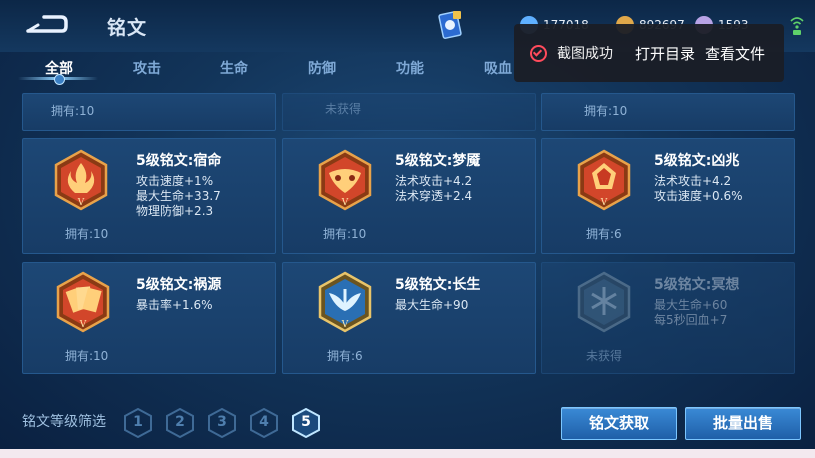  Describe the element at coordinates (175, 211) in the screenshot. I see `attr-line: 物理防御+2.3` at that location.